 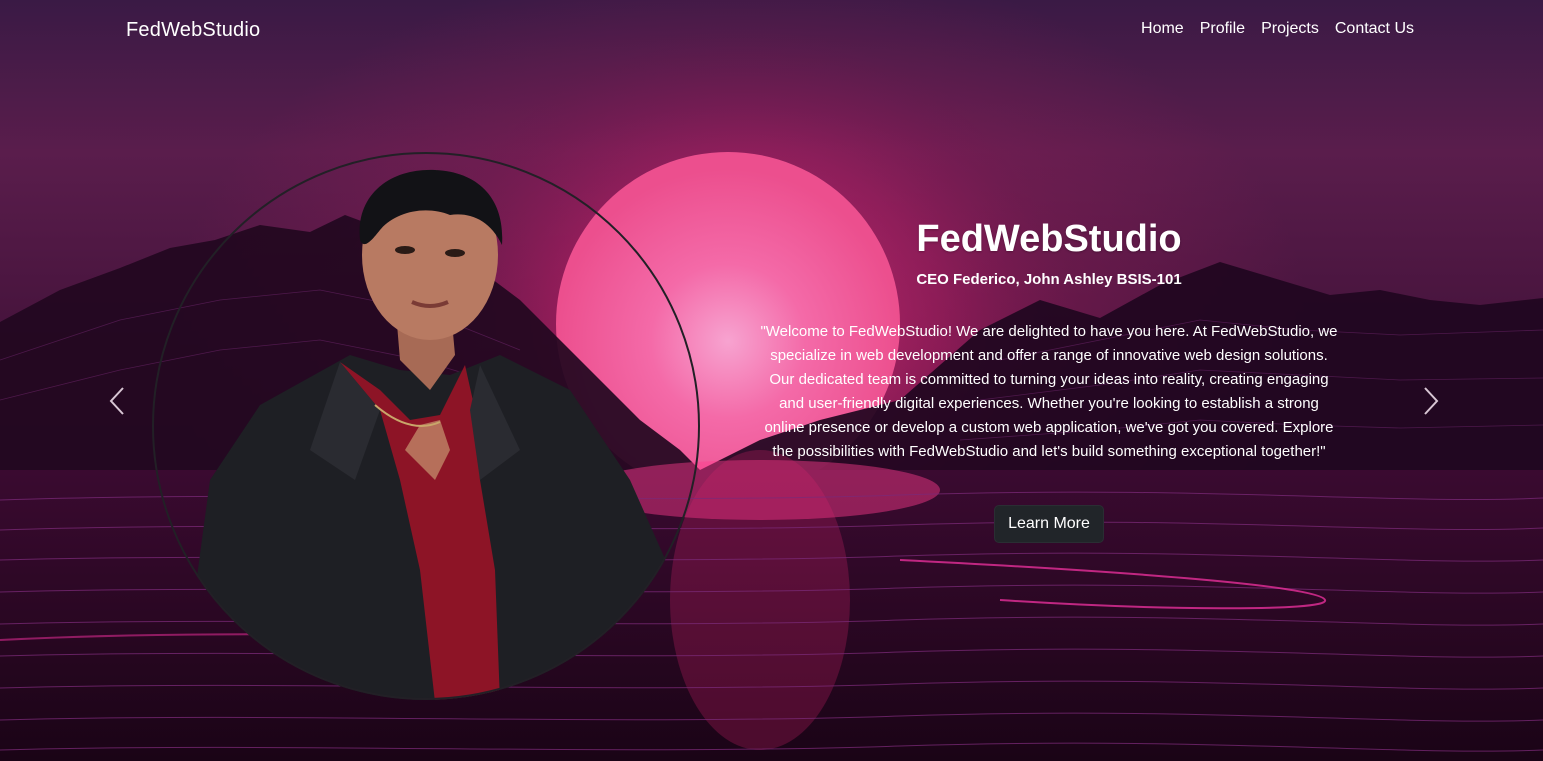 What do you see at coordinates (1162, 29) in the screenshot?
I see `nav-link-home: Home` at bounding box center [1162, 29].